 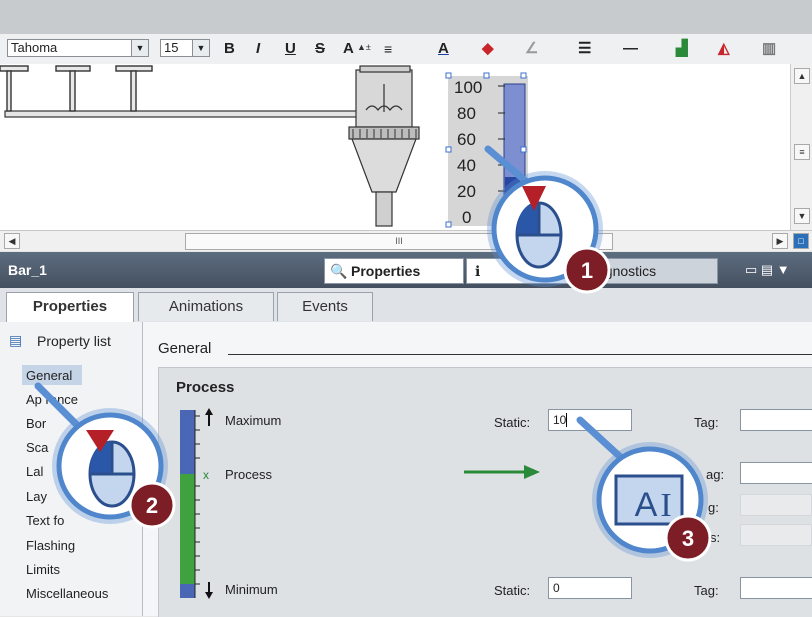 I want to click on callout-3: A I 3, so click(x=644, y=489).